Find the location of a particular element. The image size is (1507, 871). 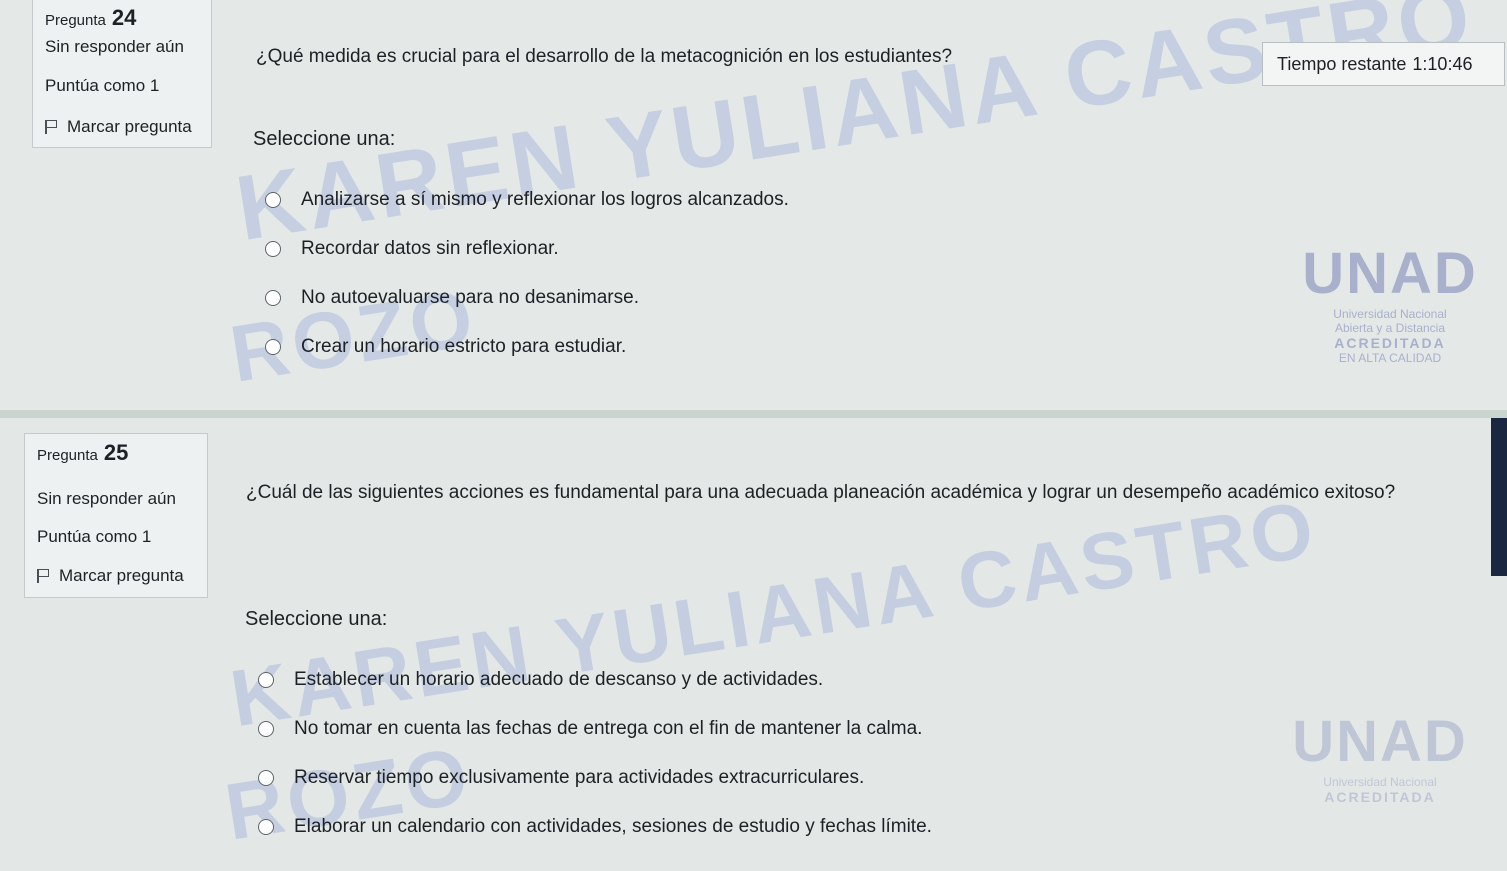

answer-label: Crear un horario estricto para estudiar. is located at coordinates (464, 346).